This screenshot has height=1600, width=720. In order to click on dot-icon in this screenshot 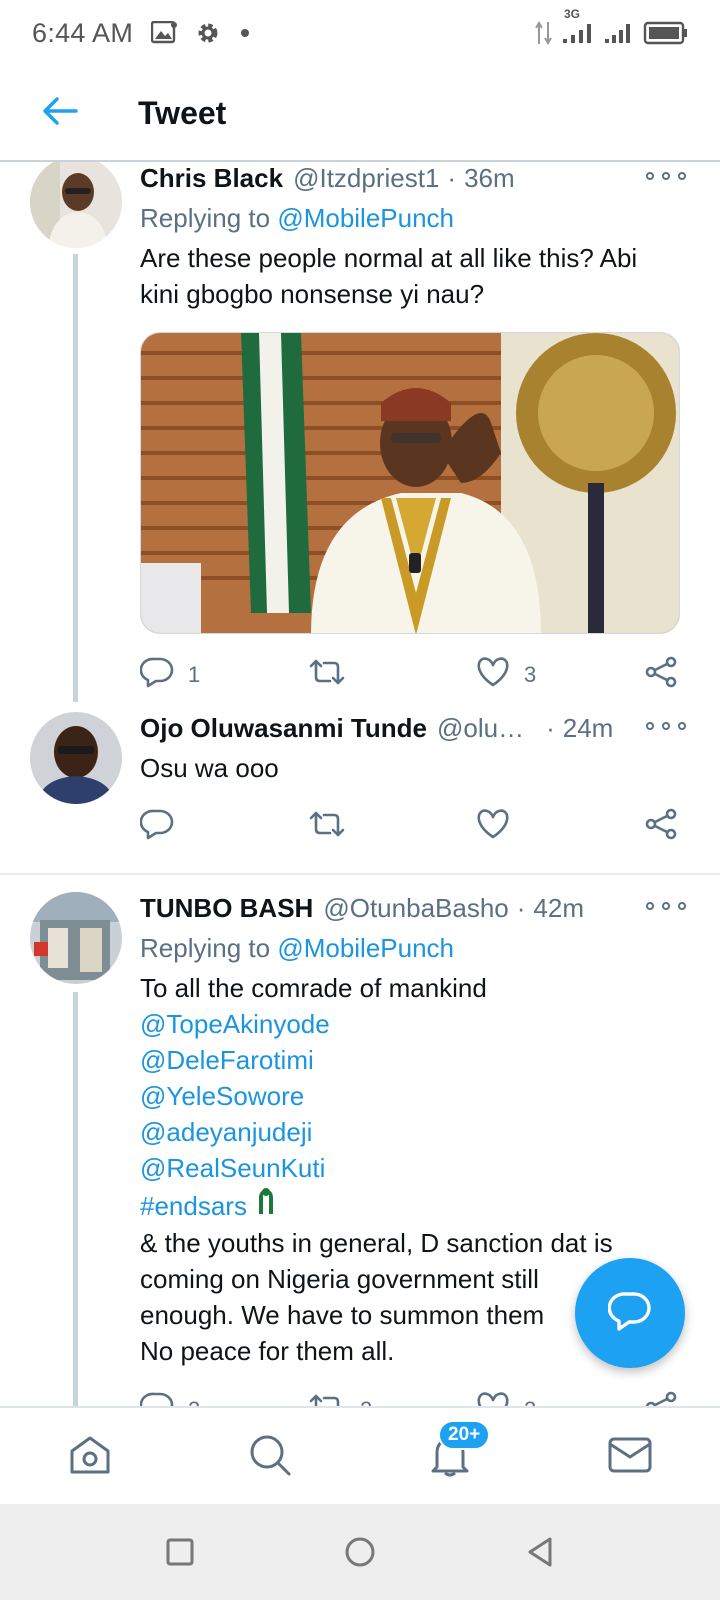, I will do `click(245, 33)`.